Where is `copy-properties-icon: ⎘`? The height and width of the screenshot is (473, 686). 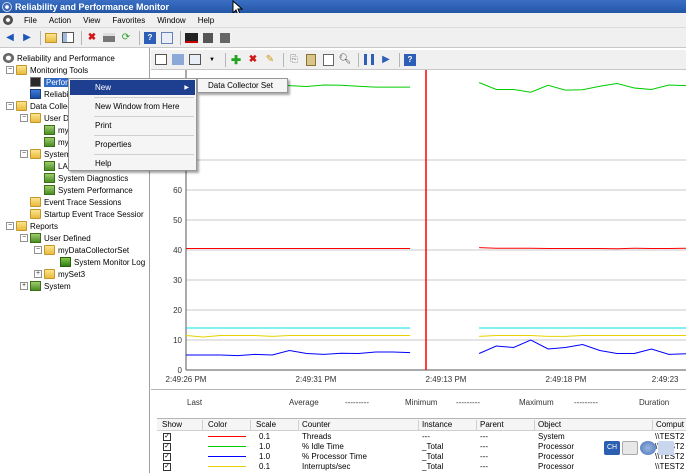
copy-properties-icon: ⎘ is located at coordinates (294, 60).